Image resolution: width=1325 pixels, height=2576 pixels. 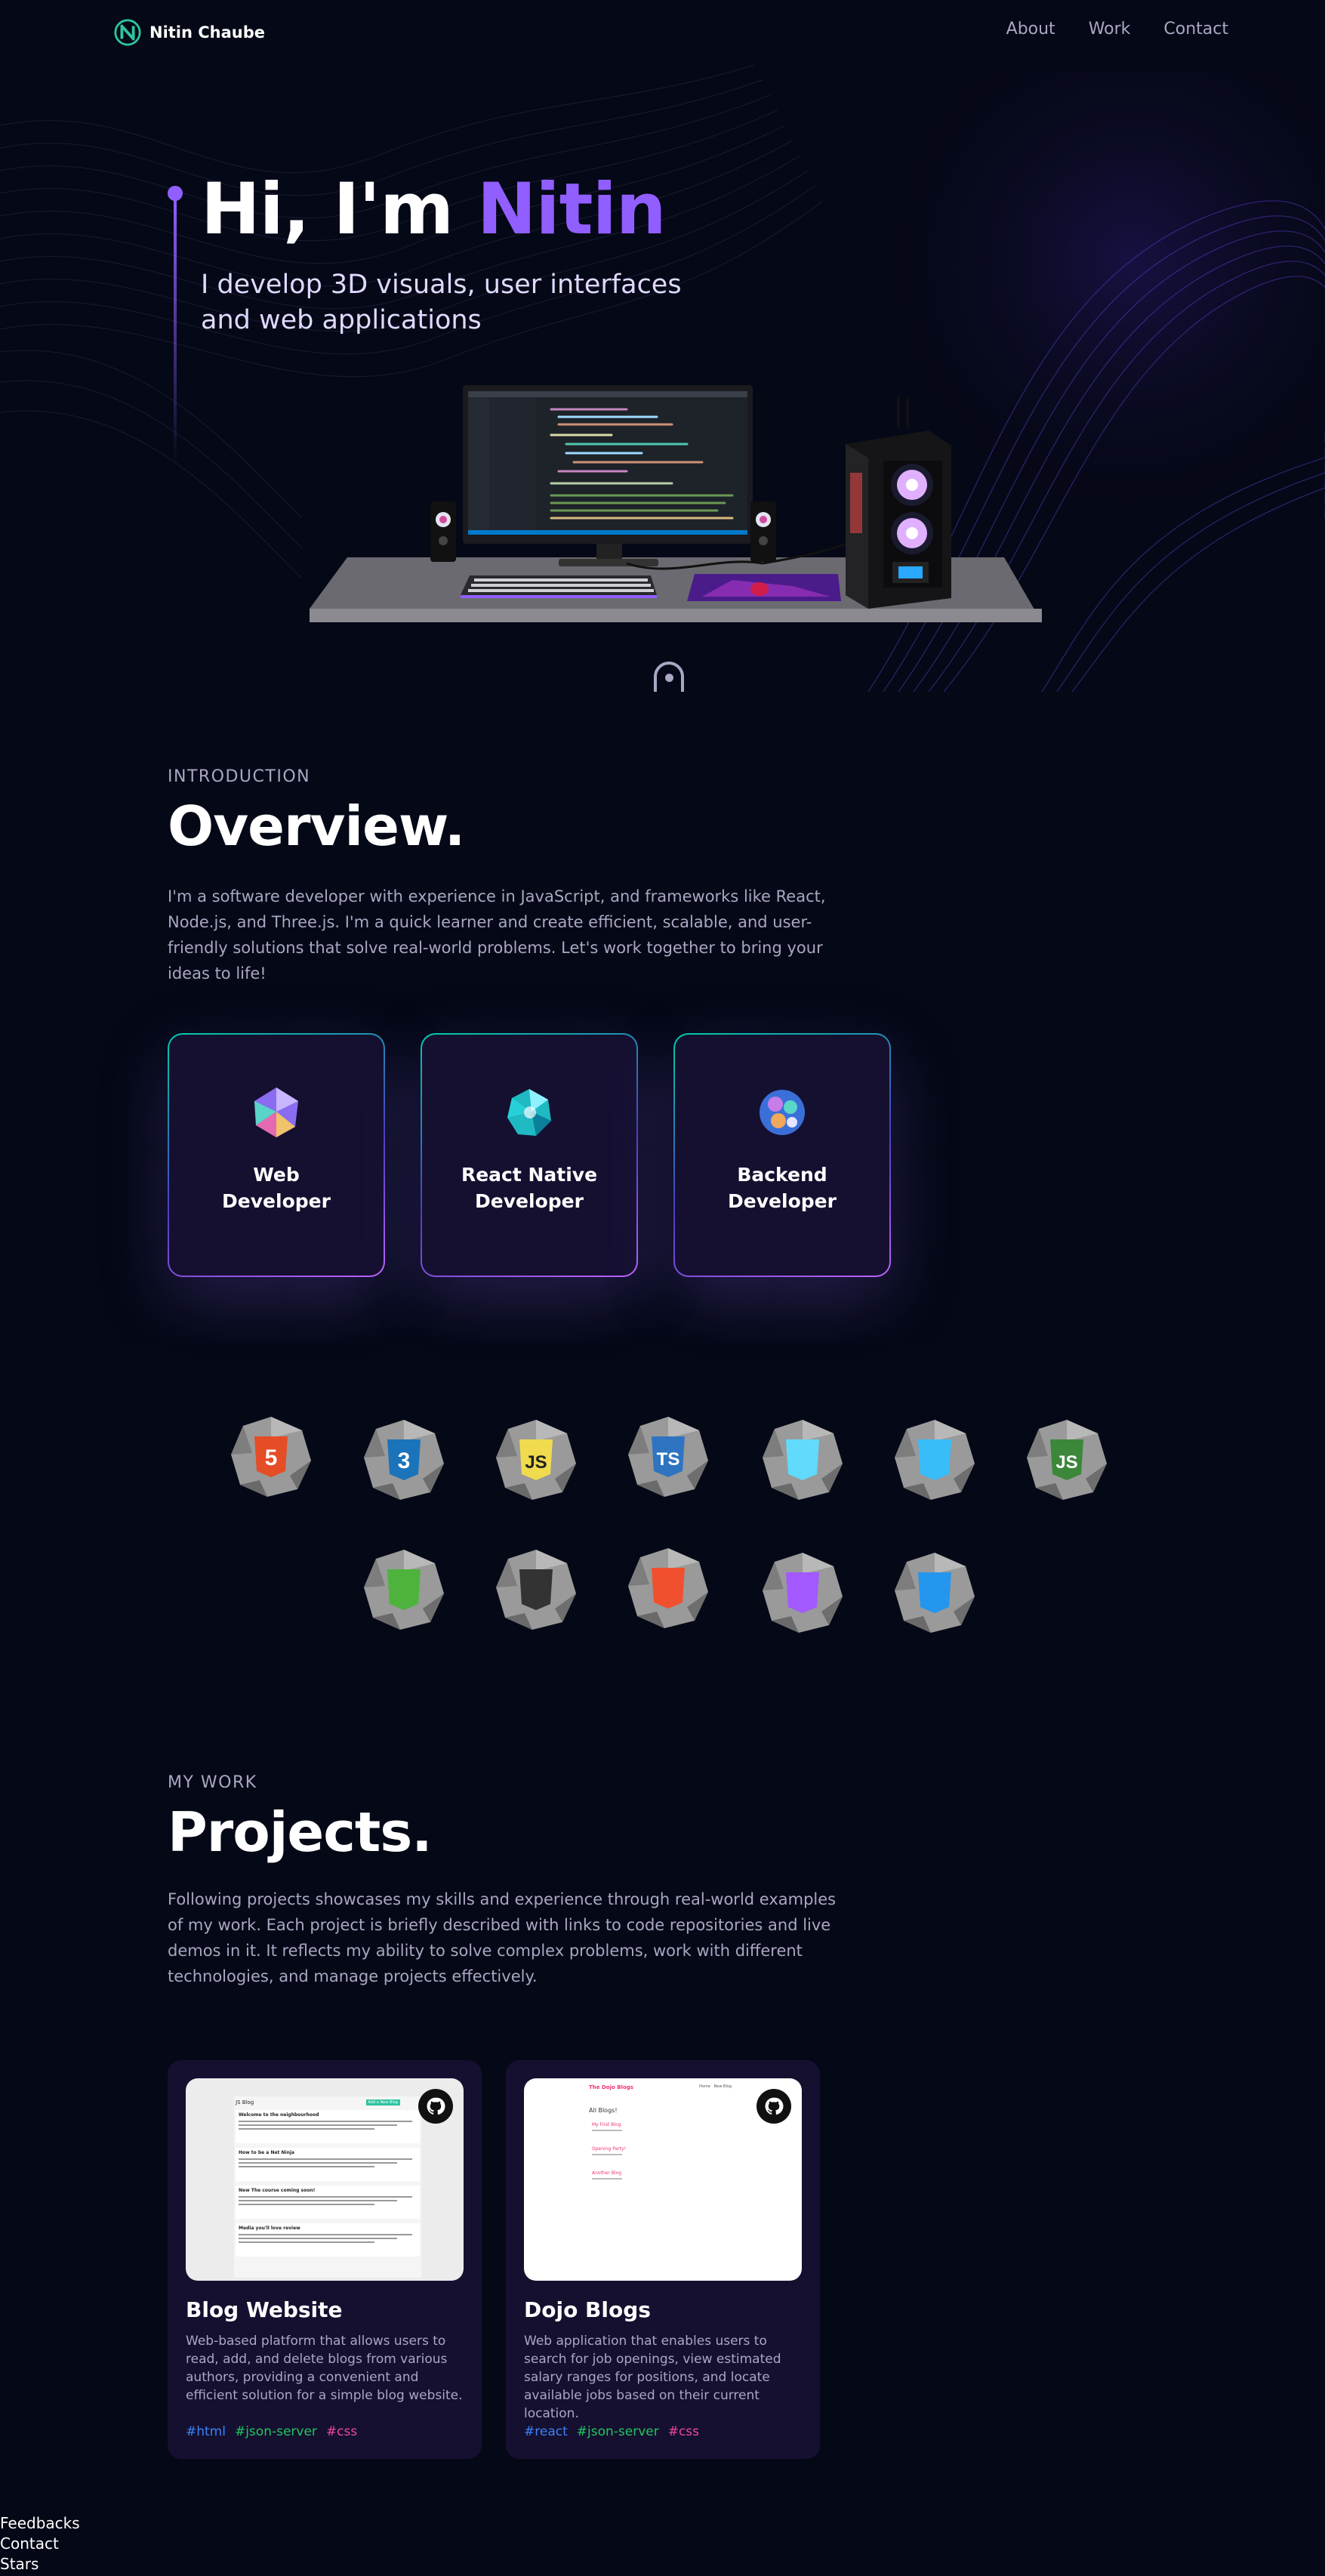 What do you see at coordinates (603, 2110) in the screenshot?
I see `screenshot-list-title: All Blogs!` at bounding box center [603, 2110].